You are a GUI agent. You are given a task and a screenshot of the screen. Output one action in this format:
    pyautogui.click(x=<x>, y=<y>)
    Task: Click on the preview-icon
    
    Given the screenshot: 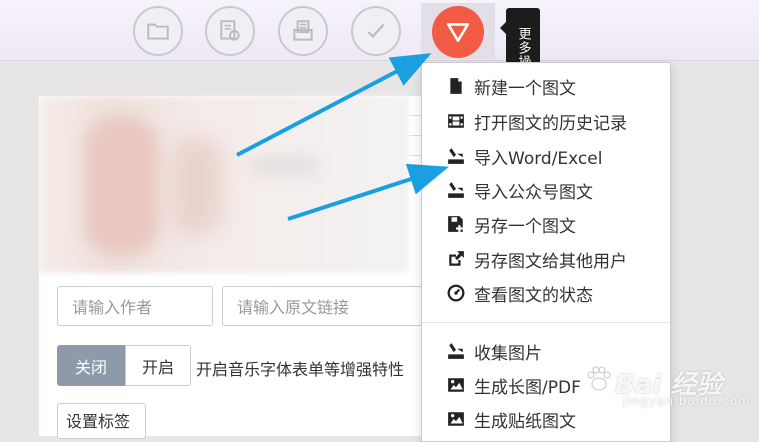 What is the action you would take?
    pyautogui.click(x=230, y=30)
    